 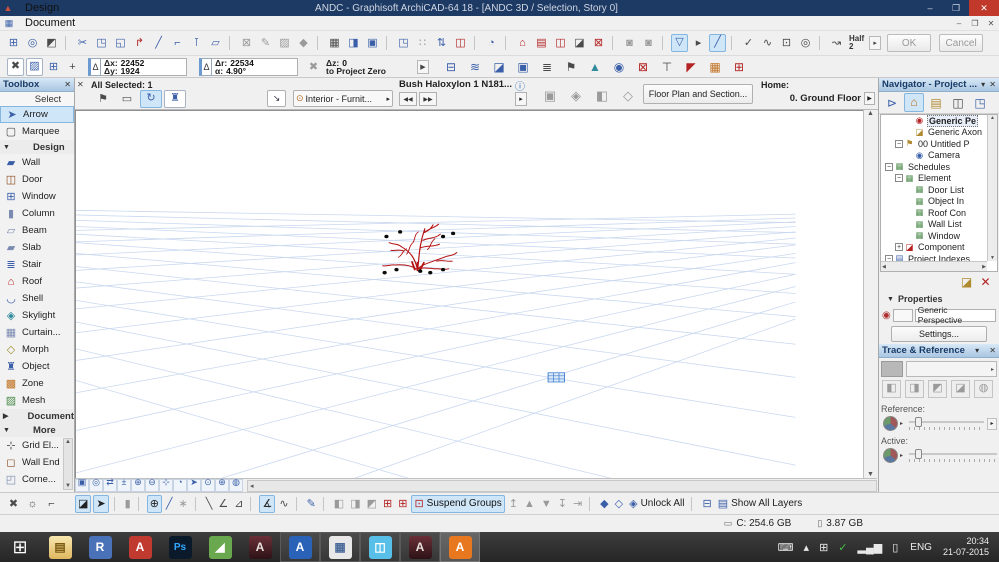 What do you see at coordinates (977, 350) in the screenshot?
I see `trace-collapse-icon: ▾` at bounding box center [977, 350].